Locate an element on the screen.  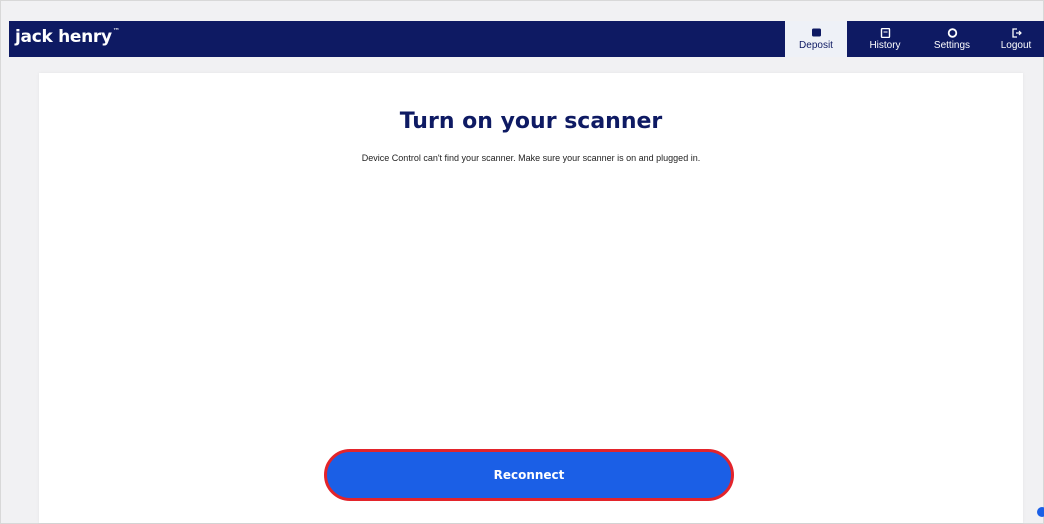
page-title: Turn on your scanner is located at coordinates (531, 121).